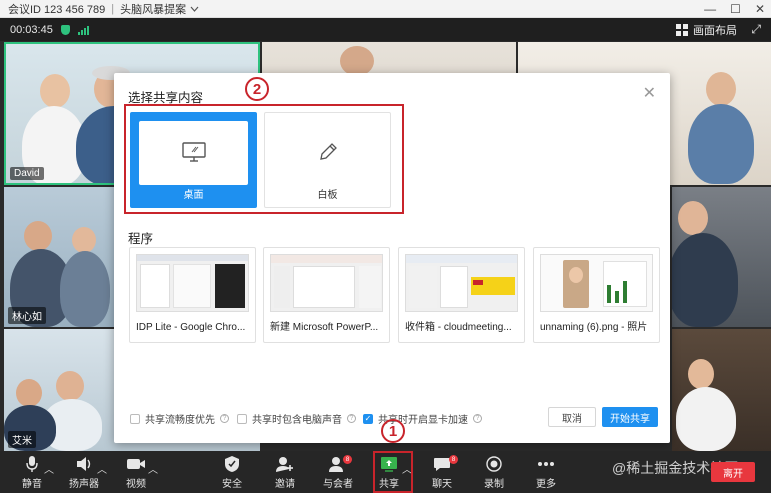  Describe the element at coordinates (733, 472) in the screenshot. I see `leave-meeting-button: 离开` at that location.